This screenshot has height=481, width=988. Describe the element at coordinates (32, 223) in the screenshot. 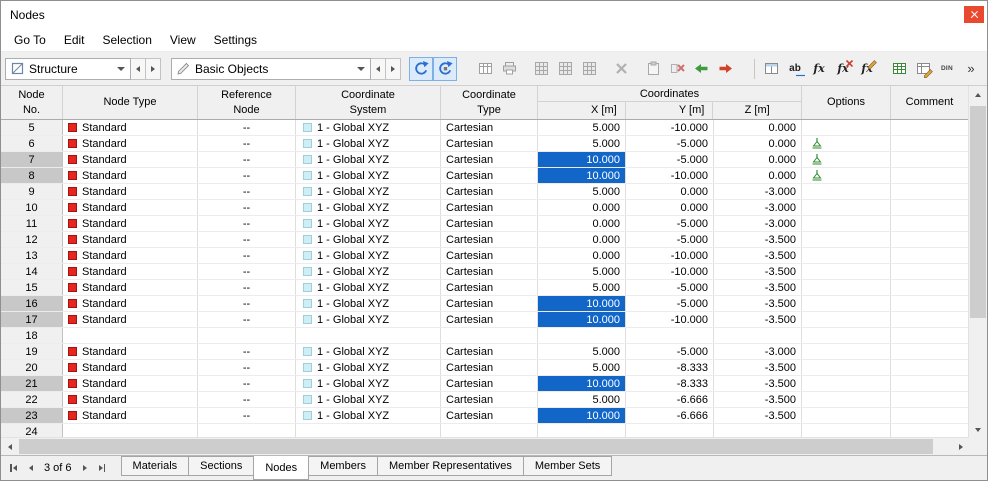

I see `row-header: 11` at that location.